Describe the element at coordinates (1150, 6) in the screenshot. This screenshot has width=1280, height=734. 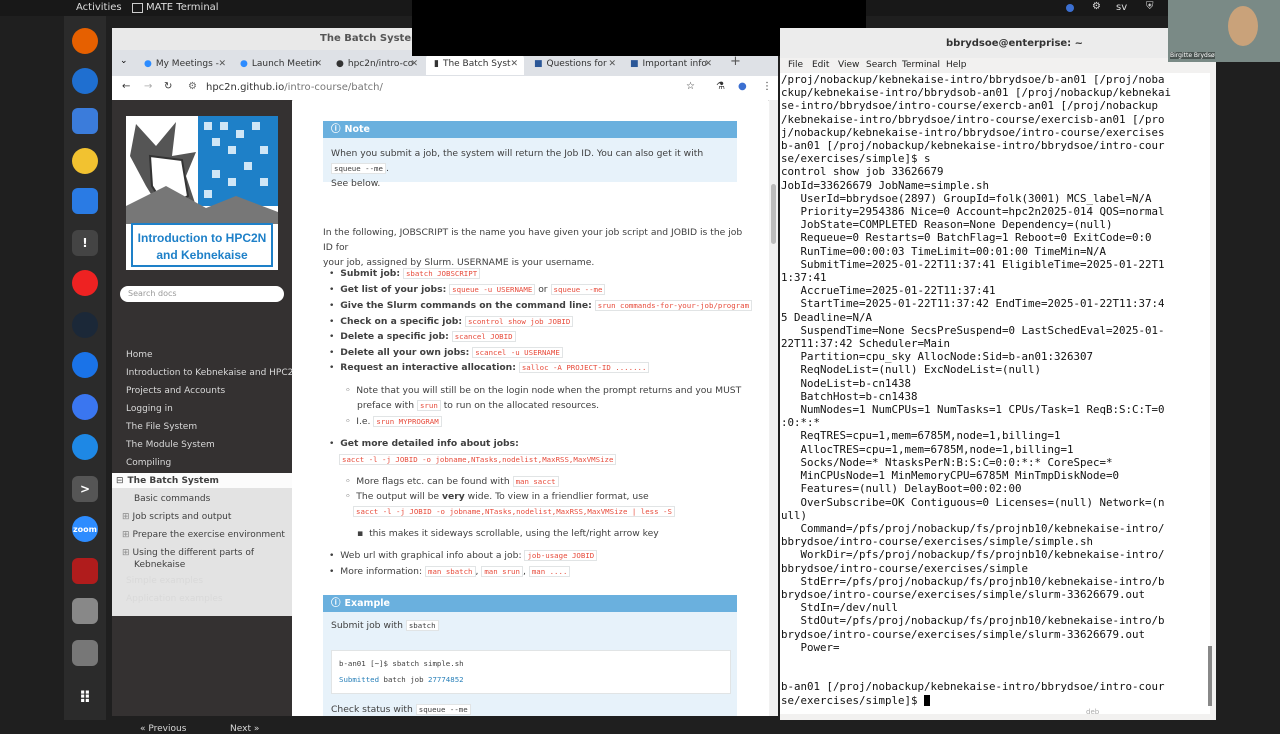
I see `shield-tray-icon: ⛨` at that location.